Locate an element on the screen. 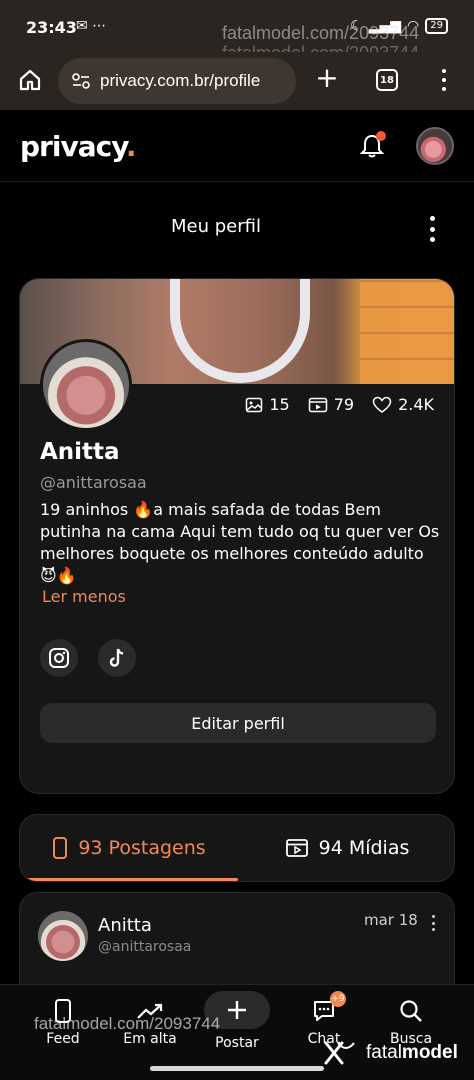 Image resolution: width=474 pixels, height=1080 pixels. post-options-button is located at coordinates (433, 923).